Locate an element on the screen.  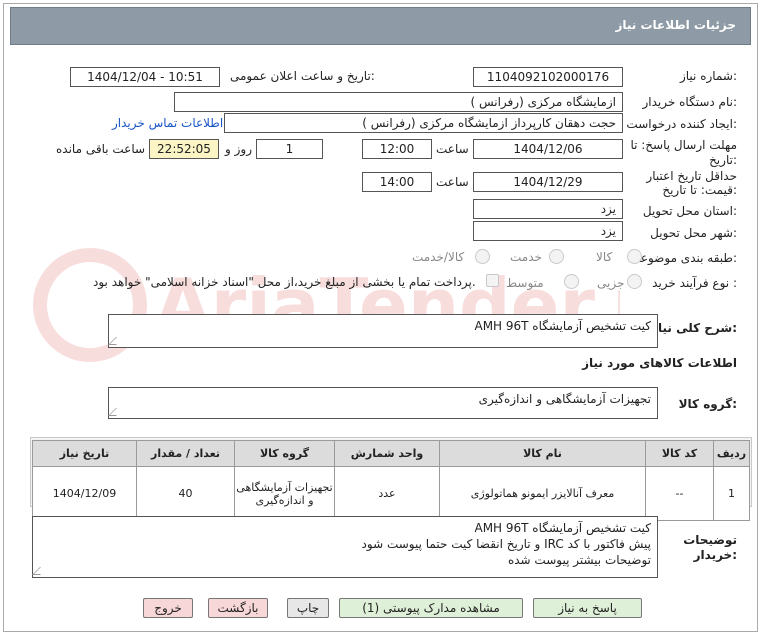
validity-time-label: ساعت is located at coordinates (452, 182).